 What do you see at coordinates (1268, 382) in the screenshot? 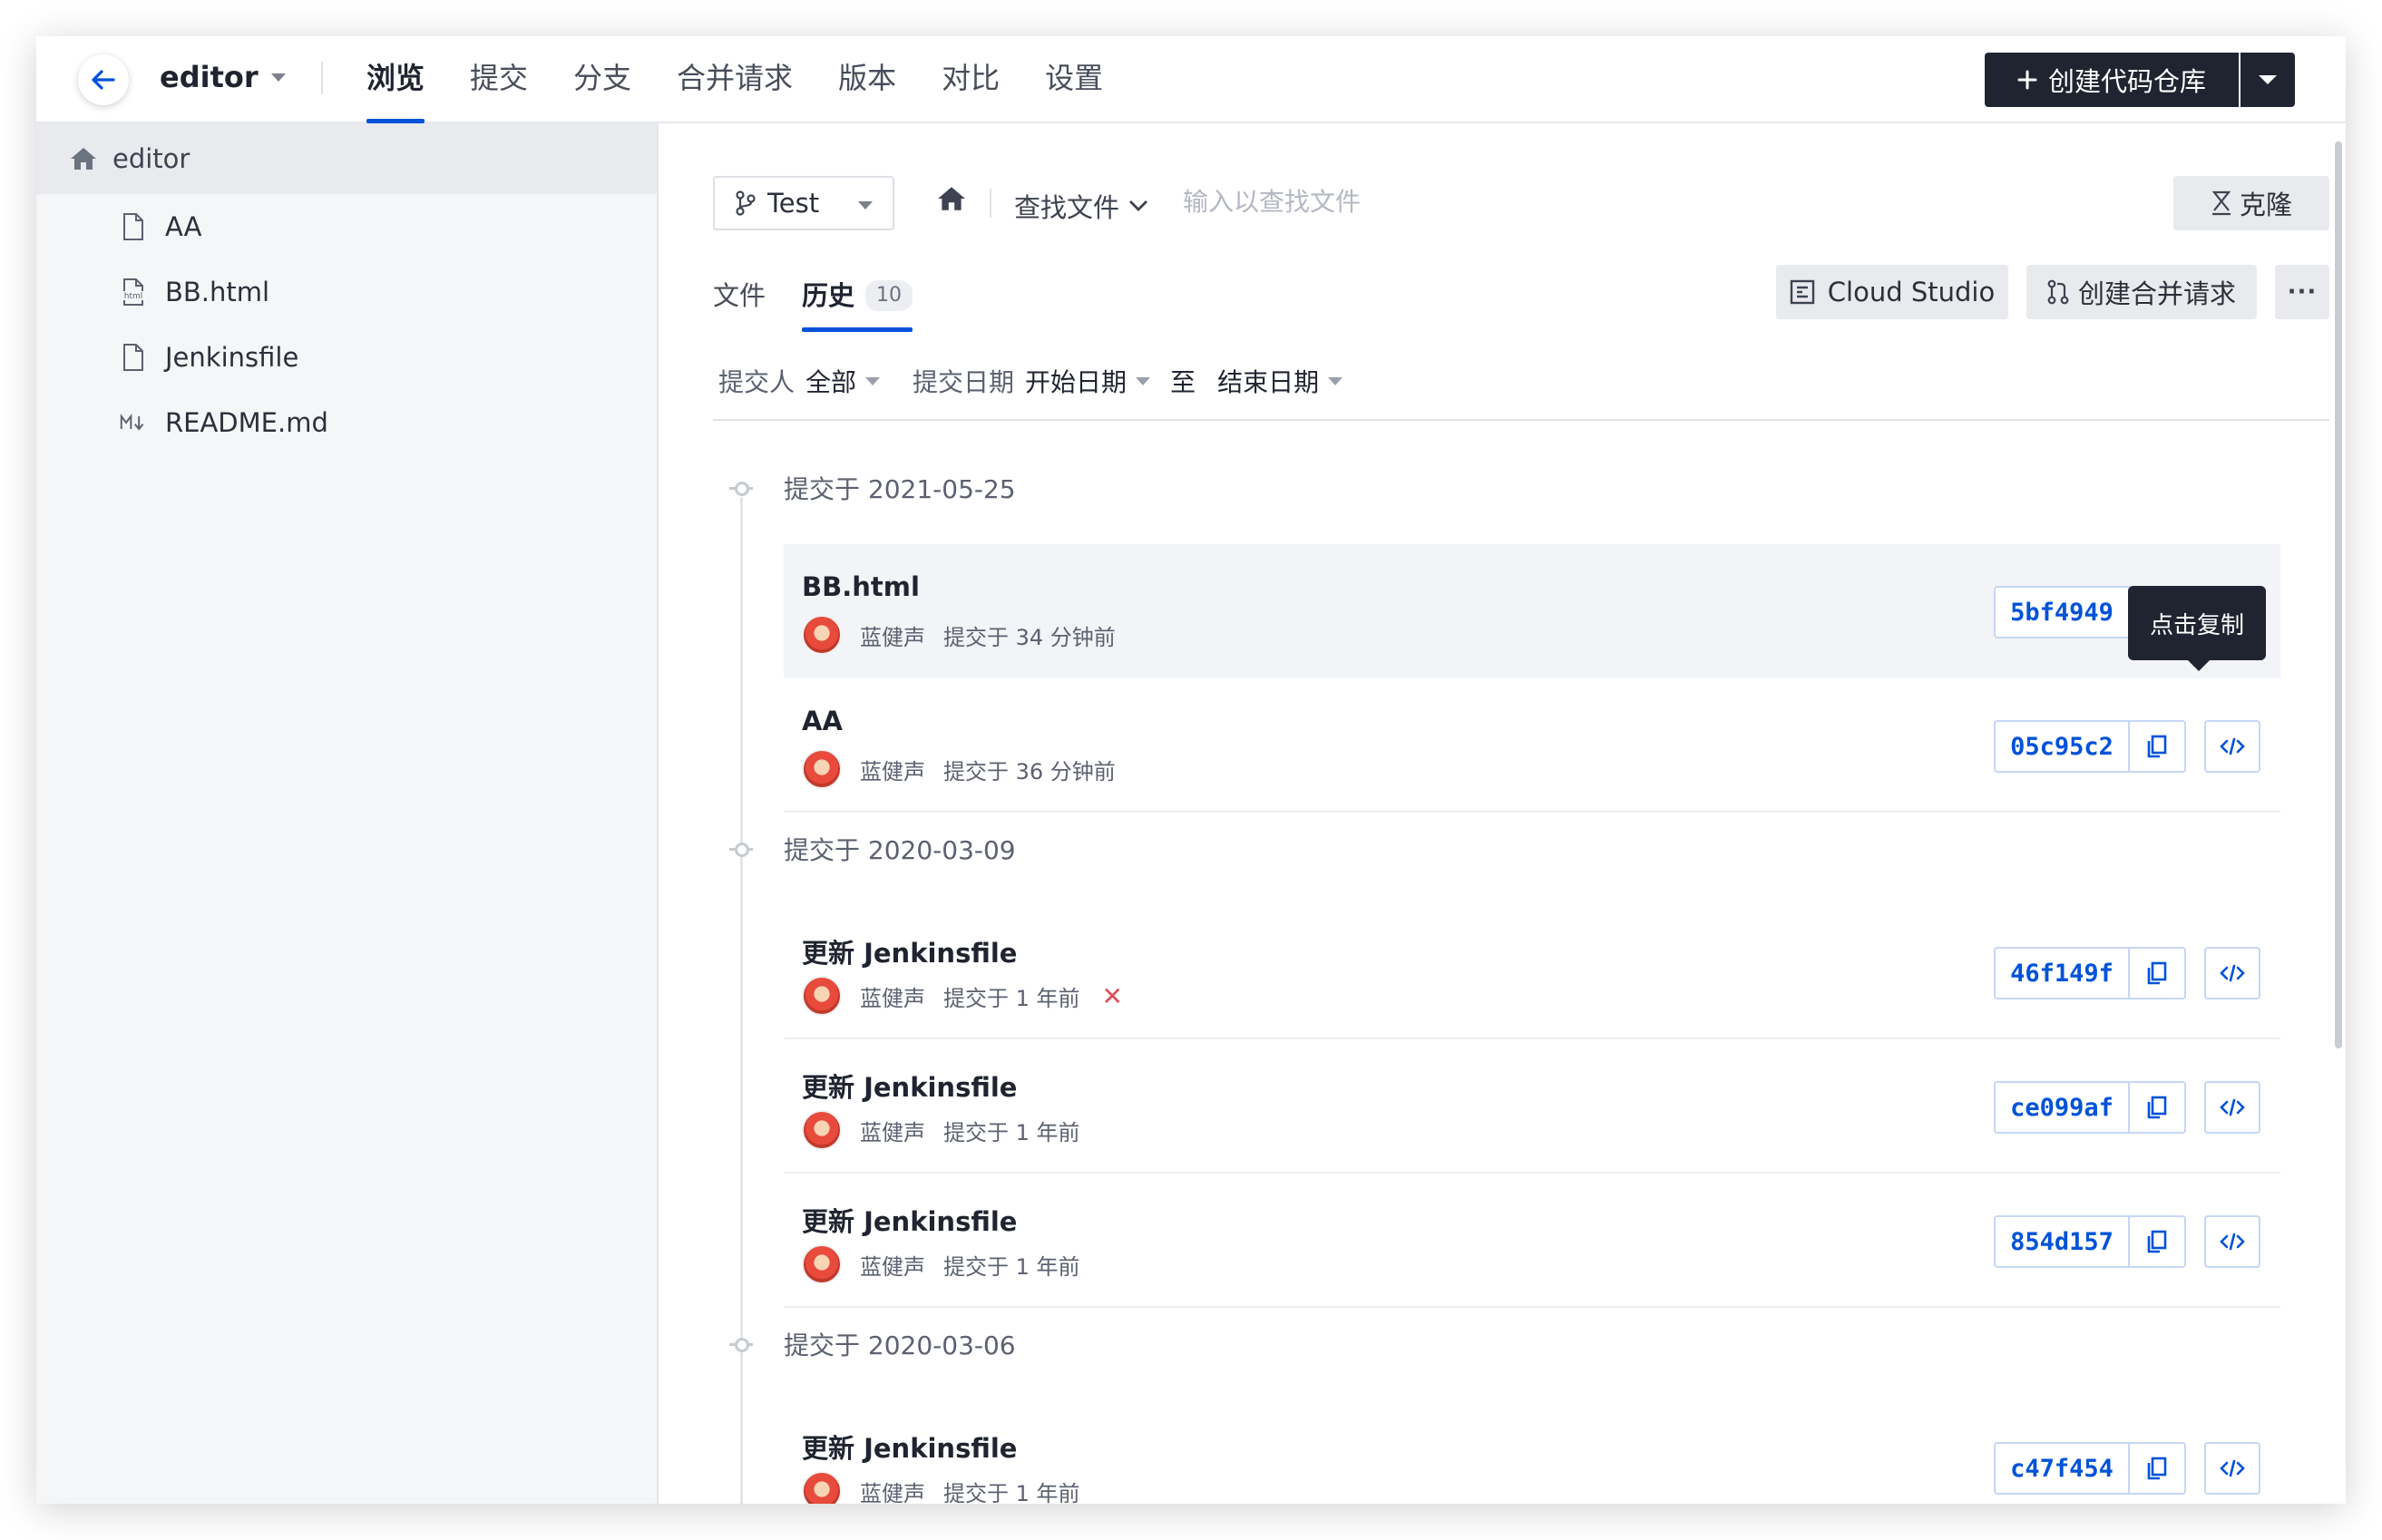
I see `end-date-value: 结束日期` at bounding box center [1268, 382].